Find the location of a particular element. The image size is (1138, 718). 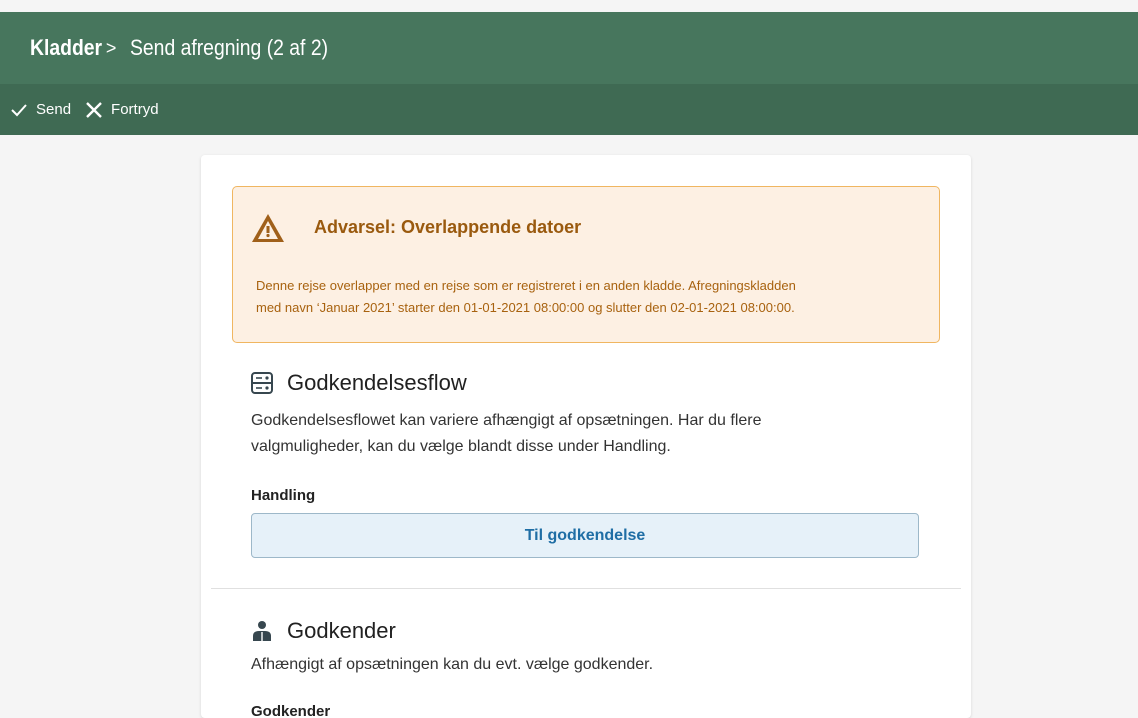

send-button: Send is located at coordinates (40, 109).